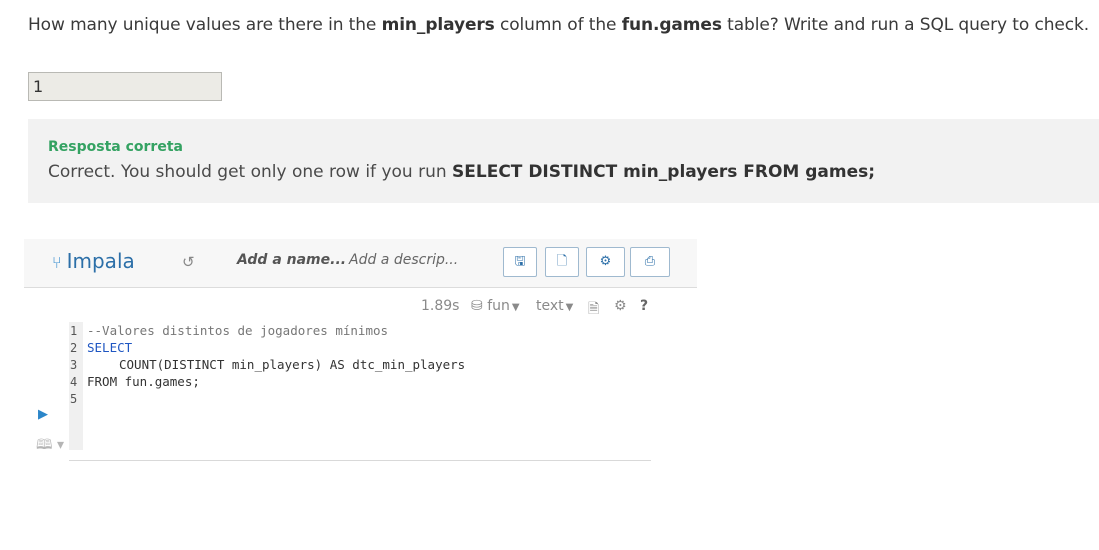 The width and height of the screenshot is (1099, 550). What do you see at coordinates (74, 348) in the screenshot?
I see `line-number: 2` at bounding box center [74, 348].